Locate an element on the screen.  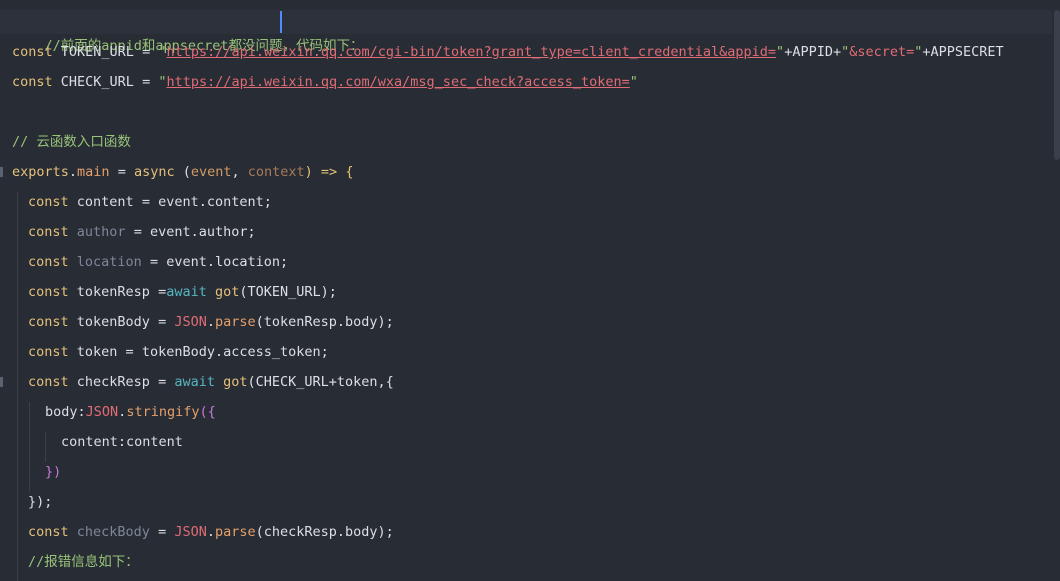
code-line-14: body:JSON.stringify({ is located at coordinates (530, 412).